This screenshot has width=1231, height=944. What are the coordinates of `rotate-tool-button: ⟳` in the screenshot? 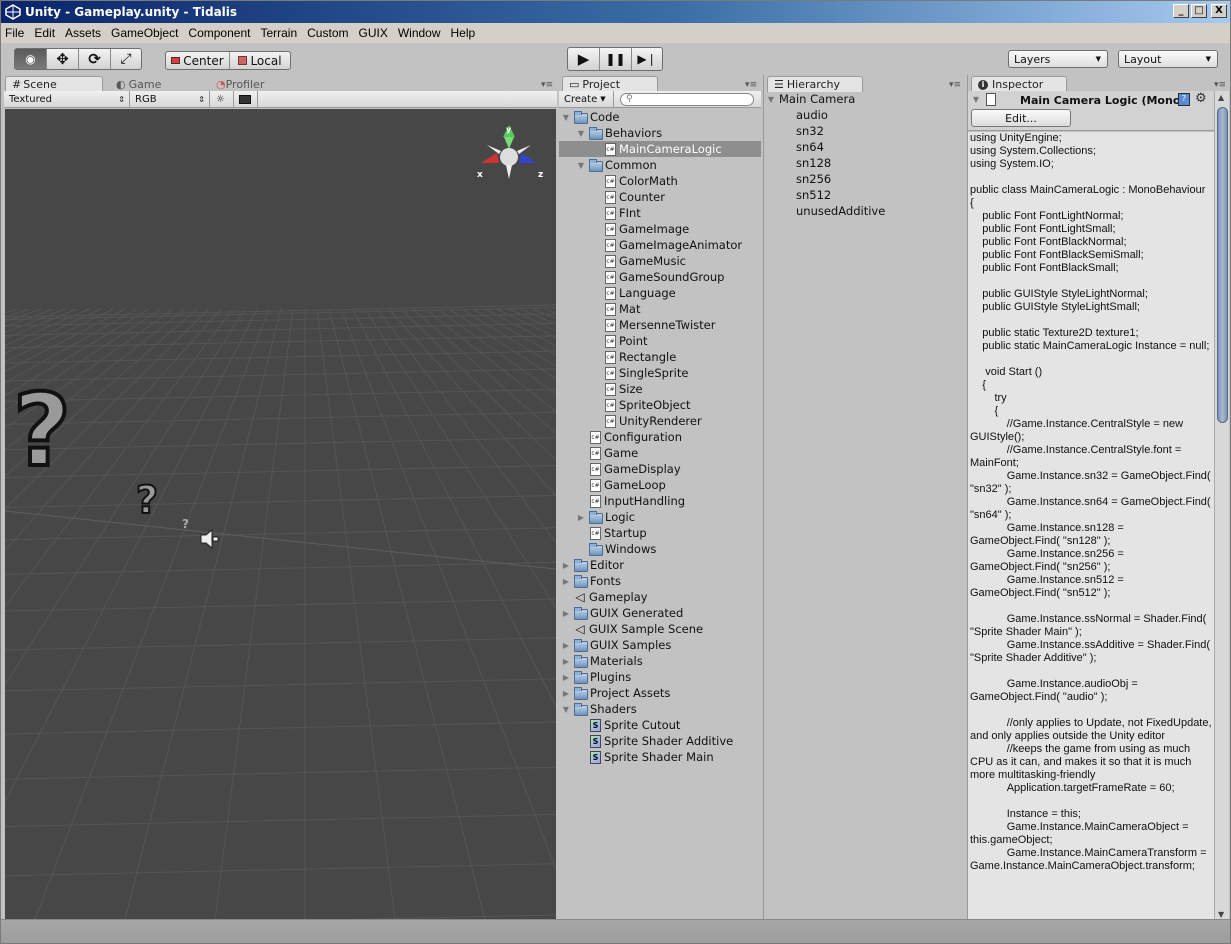 It's located at (95, 59).